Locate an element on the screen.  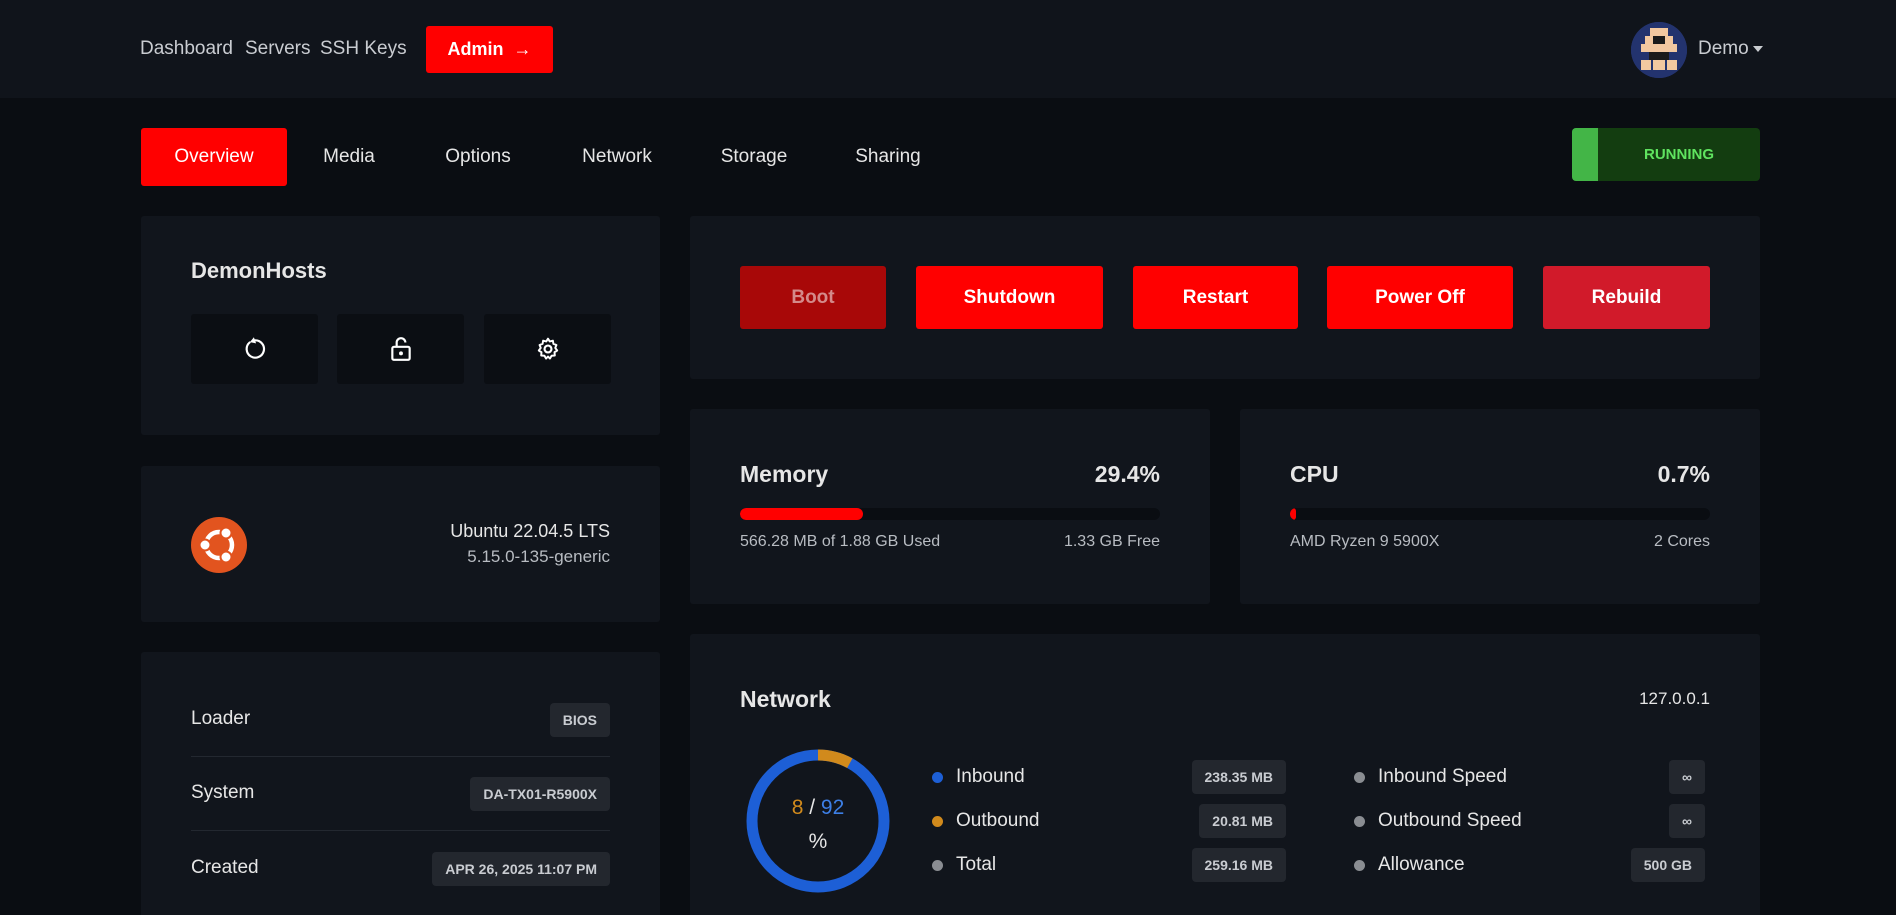
avatar is located at coordinates (1659, 50).